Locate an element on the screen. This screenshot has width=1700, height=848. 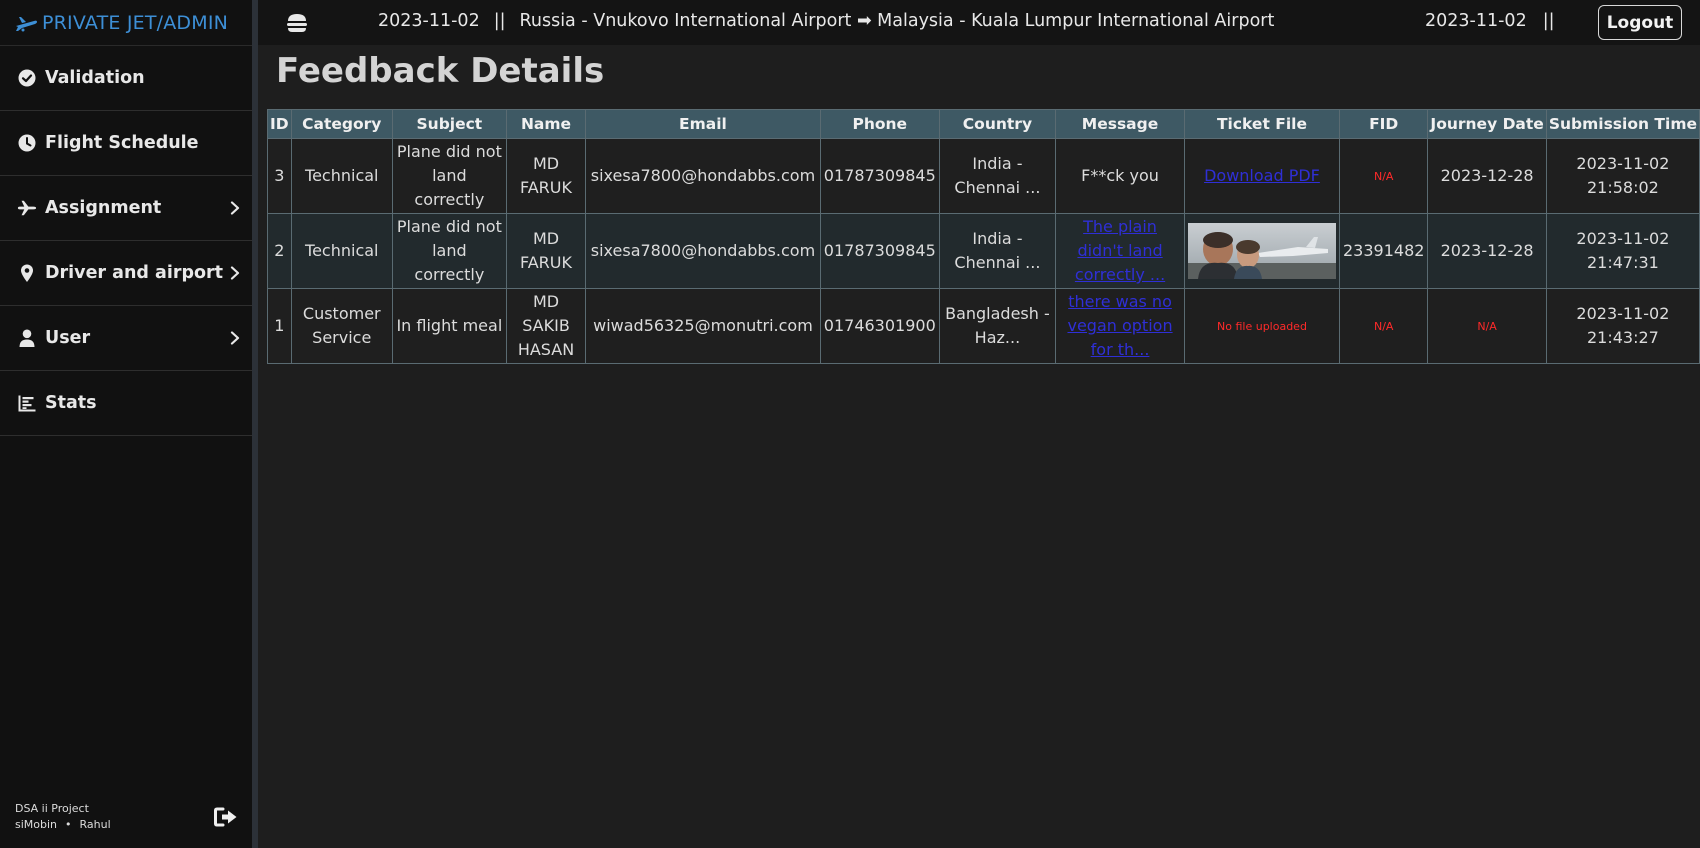
cell-message: F**ck you is located at coordinates (1120, 176).